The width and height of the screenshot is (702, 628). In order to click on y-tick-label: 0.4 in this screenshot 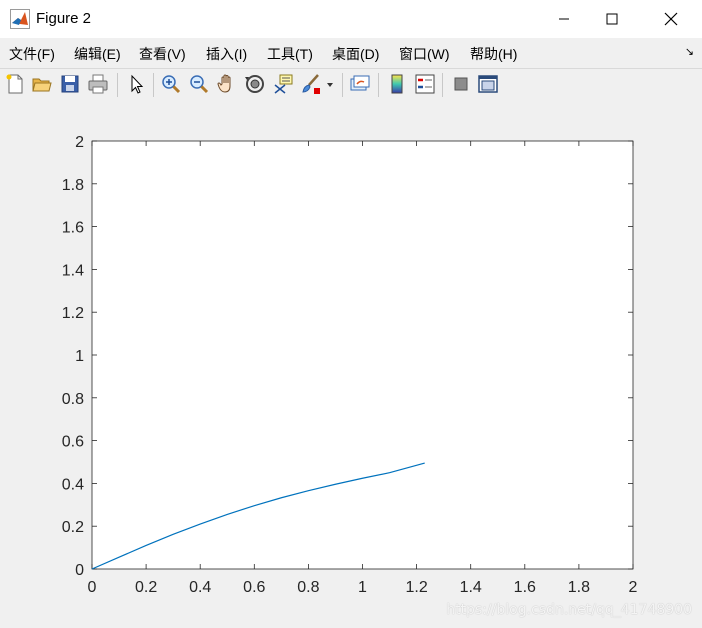, I will do `click(73, 484)`.